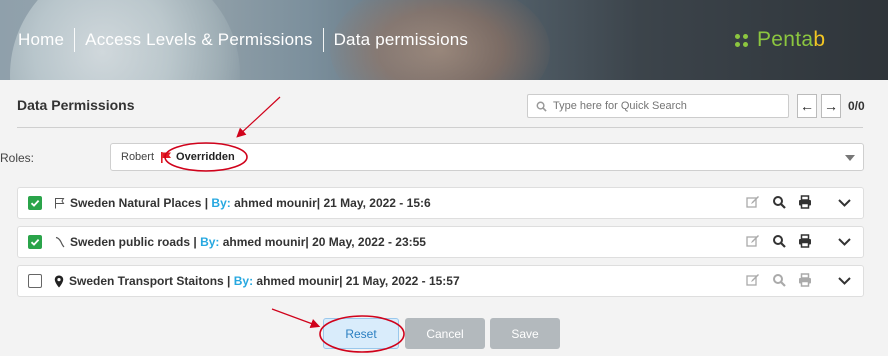 The height and width of the screenshot is (356, 888). What do you see at coordinates (332, 203) in the screenshot?
I see `row-author-date: ahmed mounir| 21 May, 2022 - 15:6` at bounding box center [332, 203].